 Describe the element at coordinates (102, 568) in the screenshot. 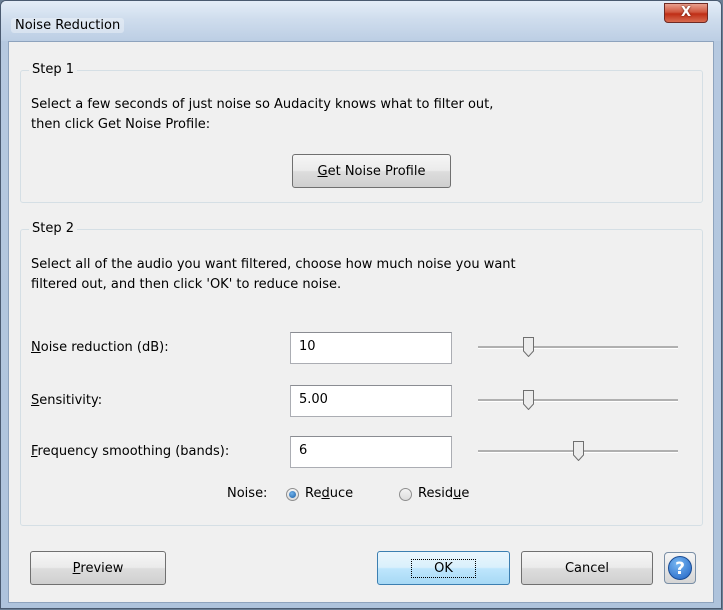

I see `preview-label: review` at that location.